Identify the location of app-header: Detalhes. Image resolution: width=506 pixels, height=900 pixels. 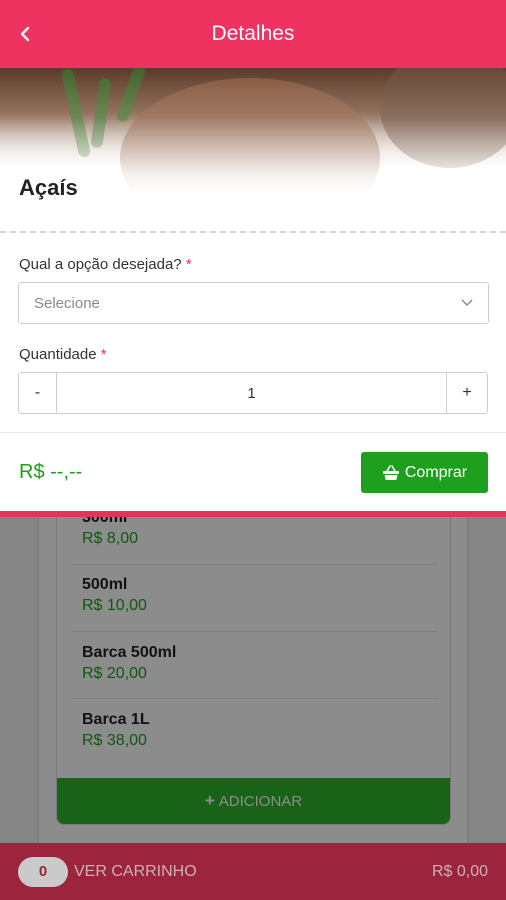
(253, 34).